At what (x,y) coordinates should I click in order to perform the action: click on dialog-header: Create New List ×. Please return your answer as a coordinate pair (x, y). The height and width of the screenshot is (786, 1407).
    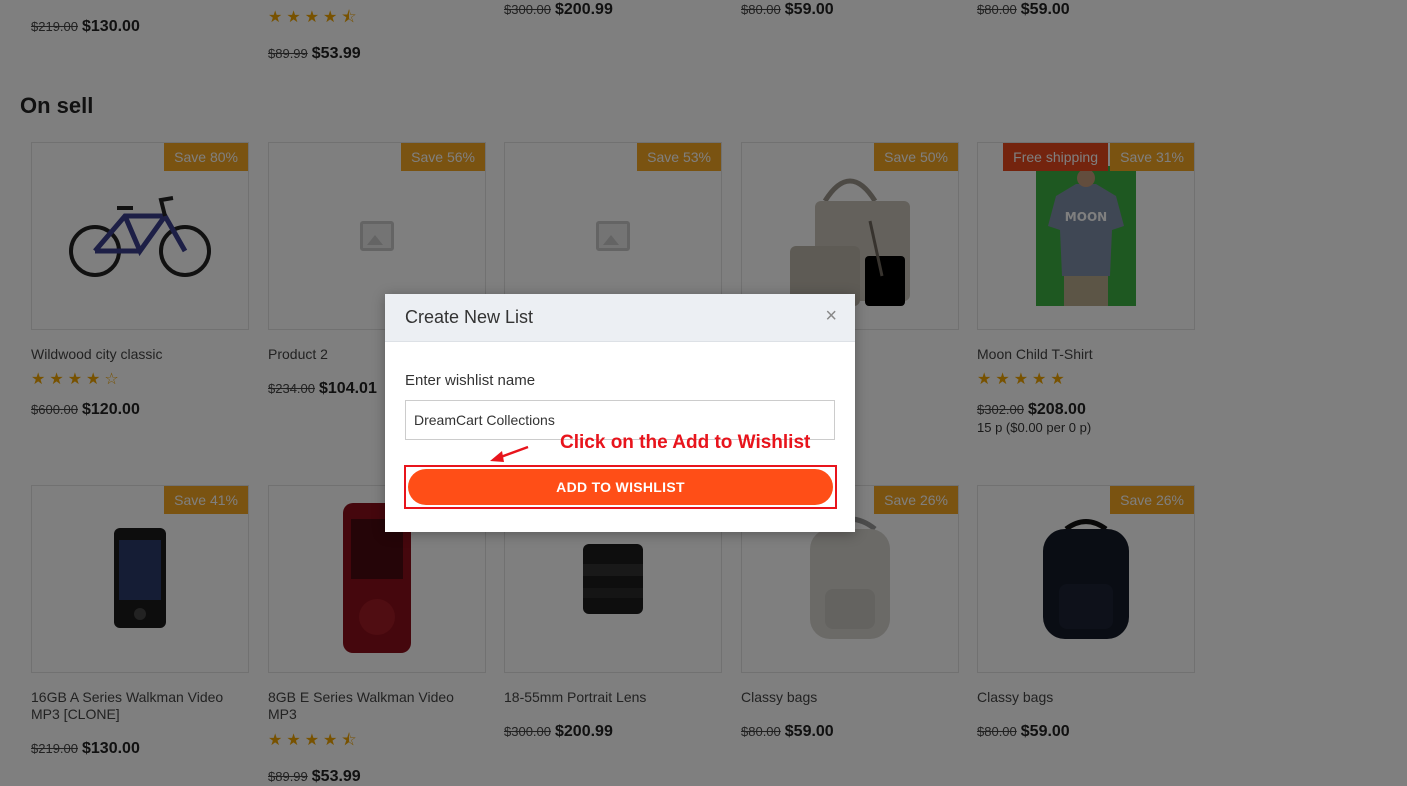
    Looking at the image, I should click on (620, 318).